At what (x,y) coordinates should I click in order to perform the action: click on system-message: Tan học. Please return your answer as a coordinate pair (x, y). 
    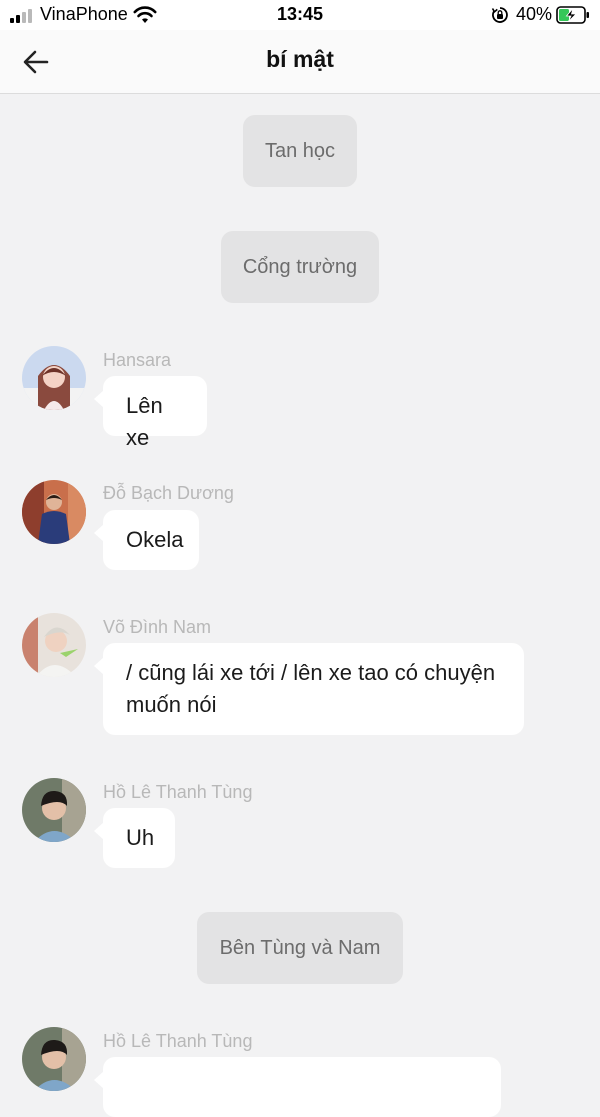
    Looking at the image, I should click on (300, 151).